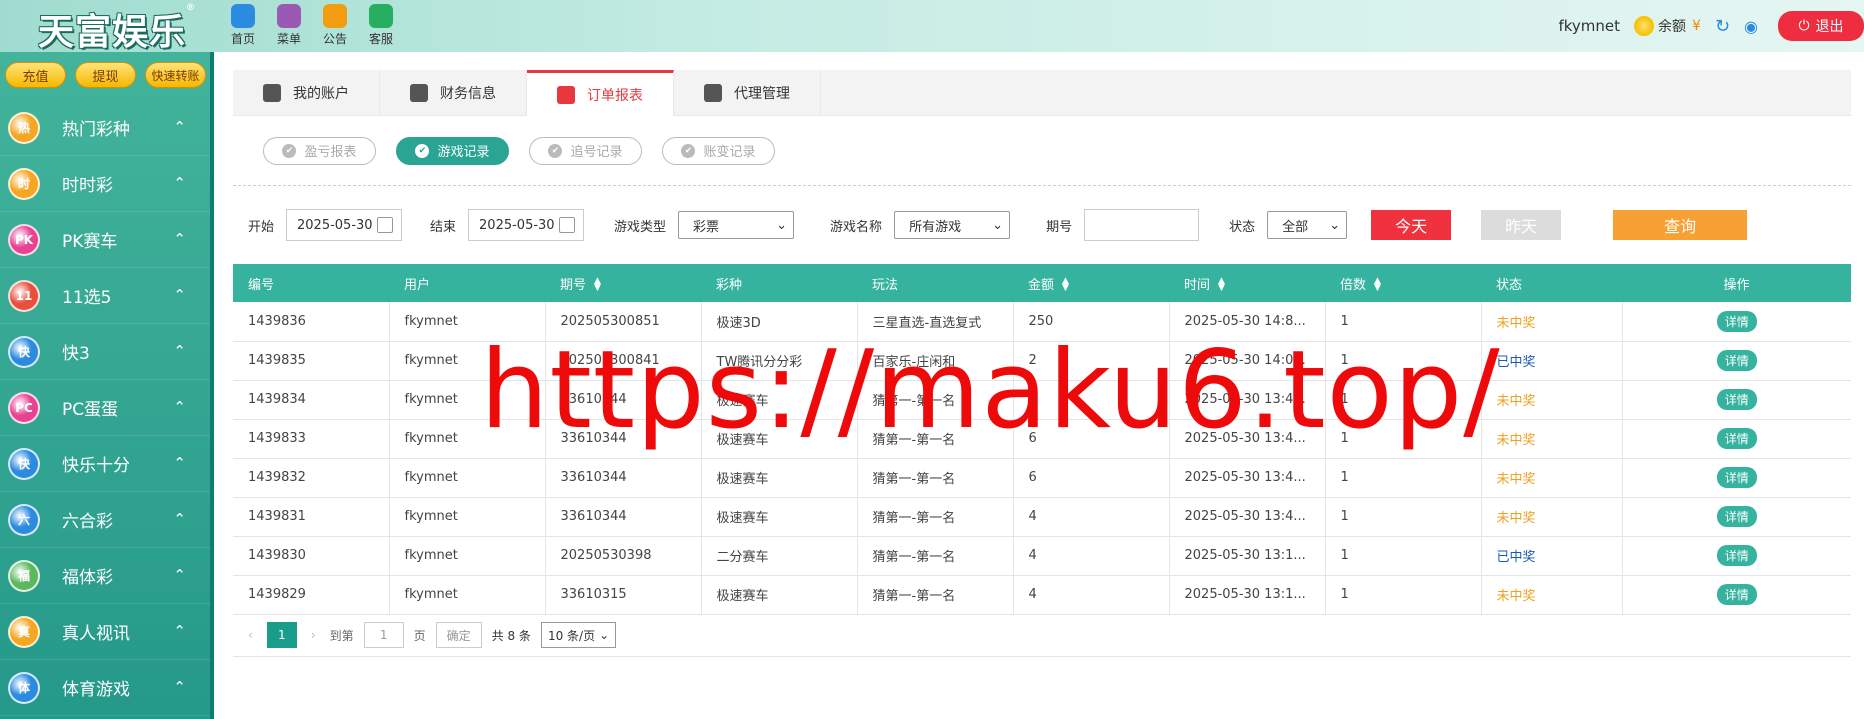  I want to click on sidebar-item: 六 六合彩 ⌃, so click(105, 520).